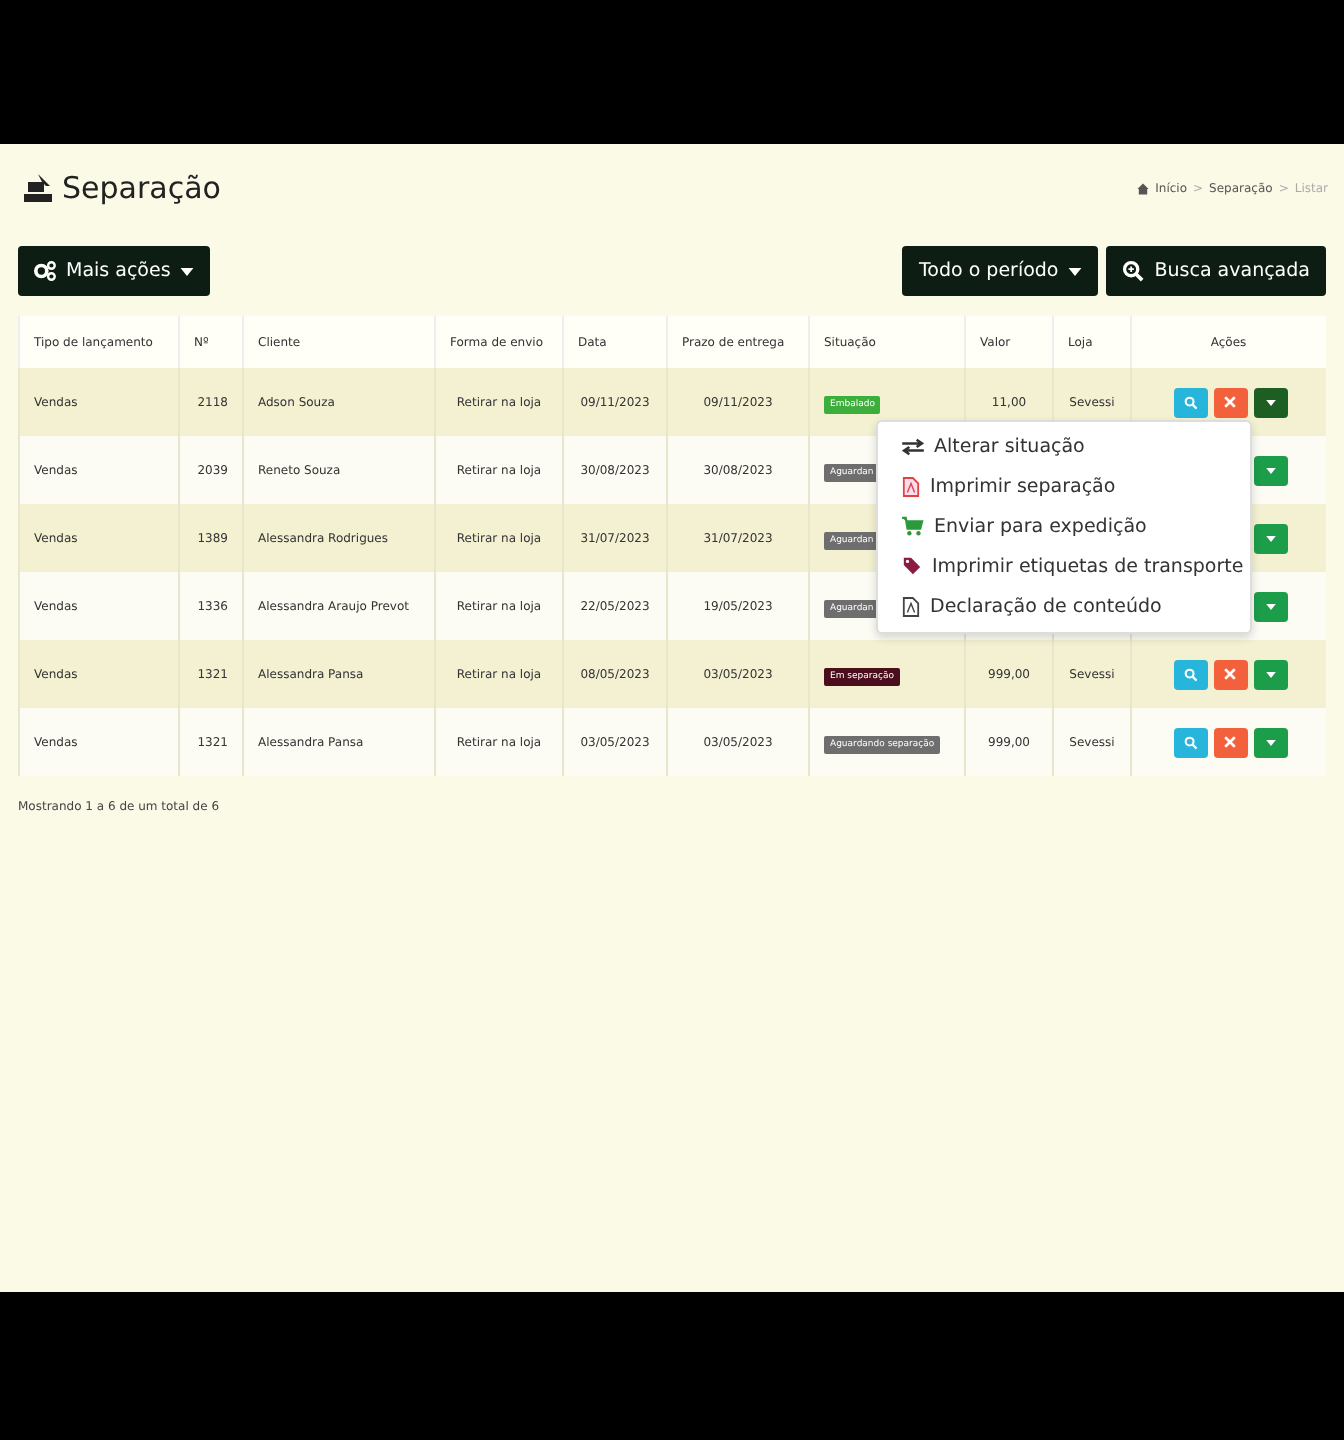 This screenshot has width=1344, height=1440. Describe the element at coordinates (912, 566) in the screenshot. I see `tag-icon` at that location.